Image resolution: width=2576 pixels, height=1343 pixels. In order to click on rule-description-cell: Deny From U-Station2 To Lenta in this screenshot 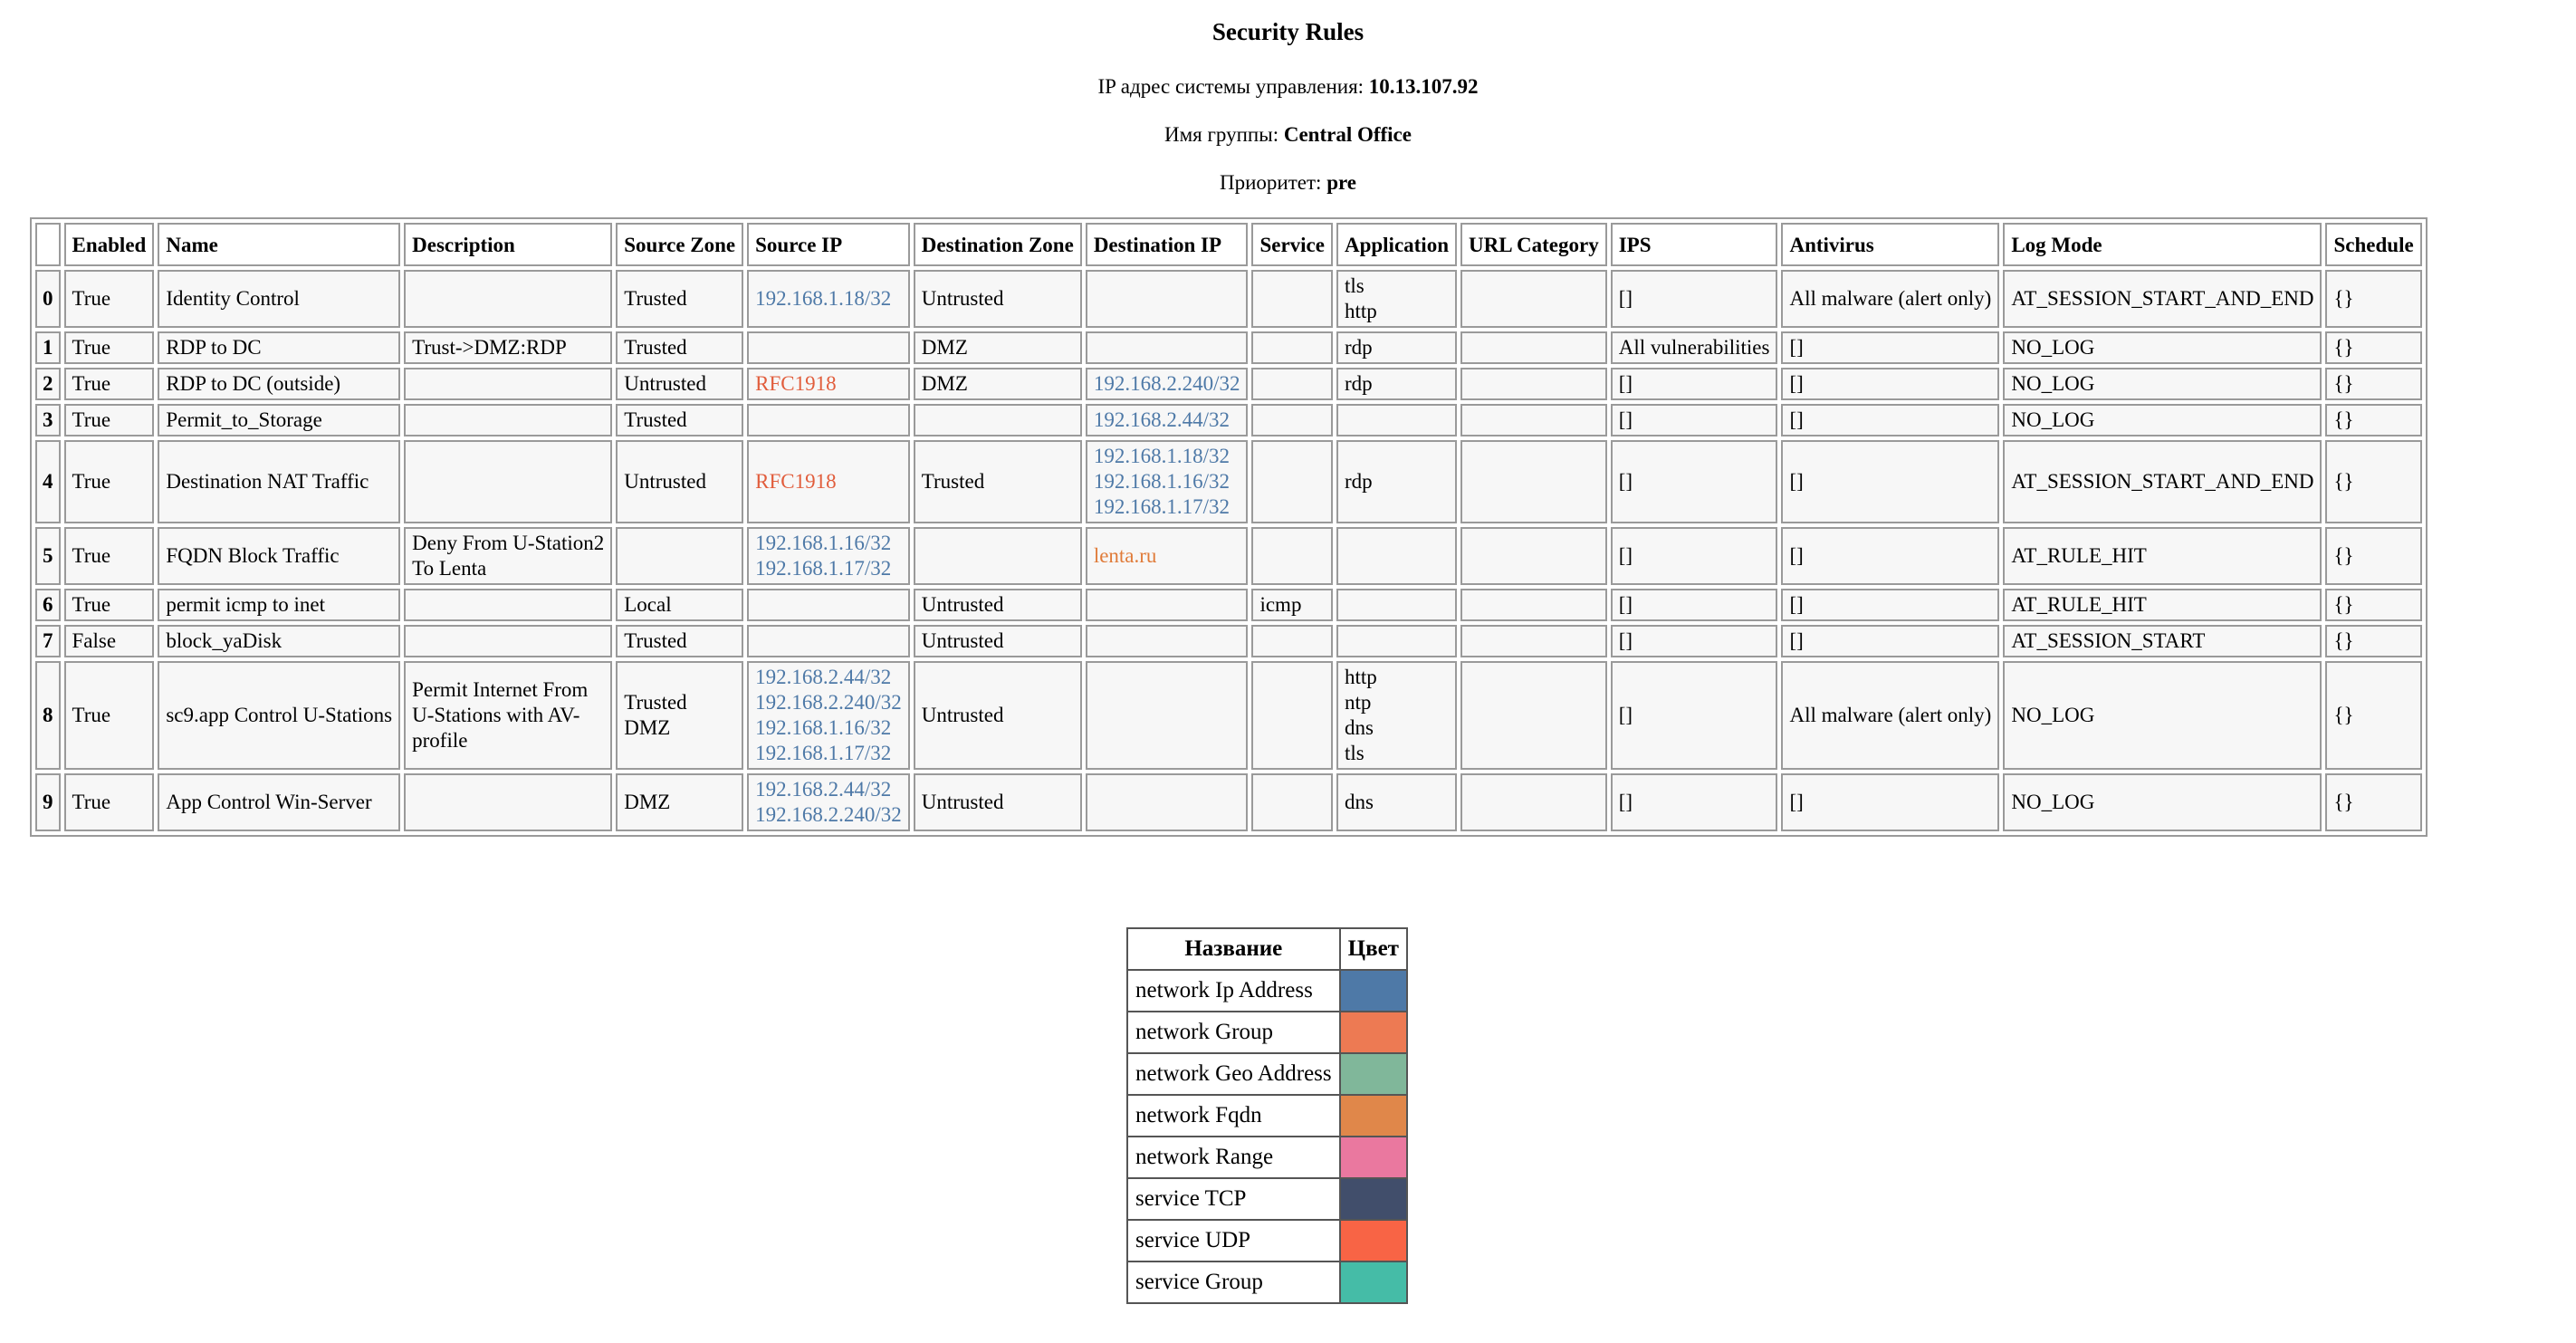, I will do `click(508, 556)`.